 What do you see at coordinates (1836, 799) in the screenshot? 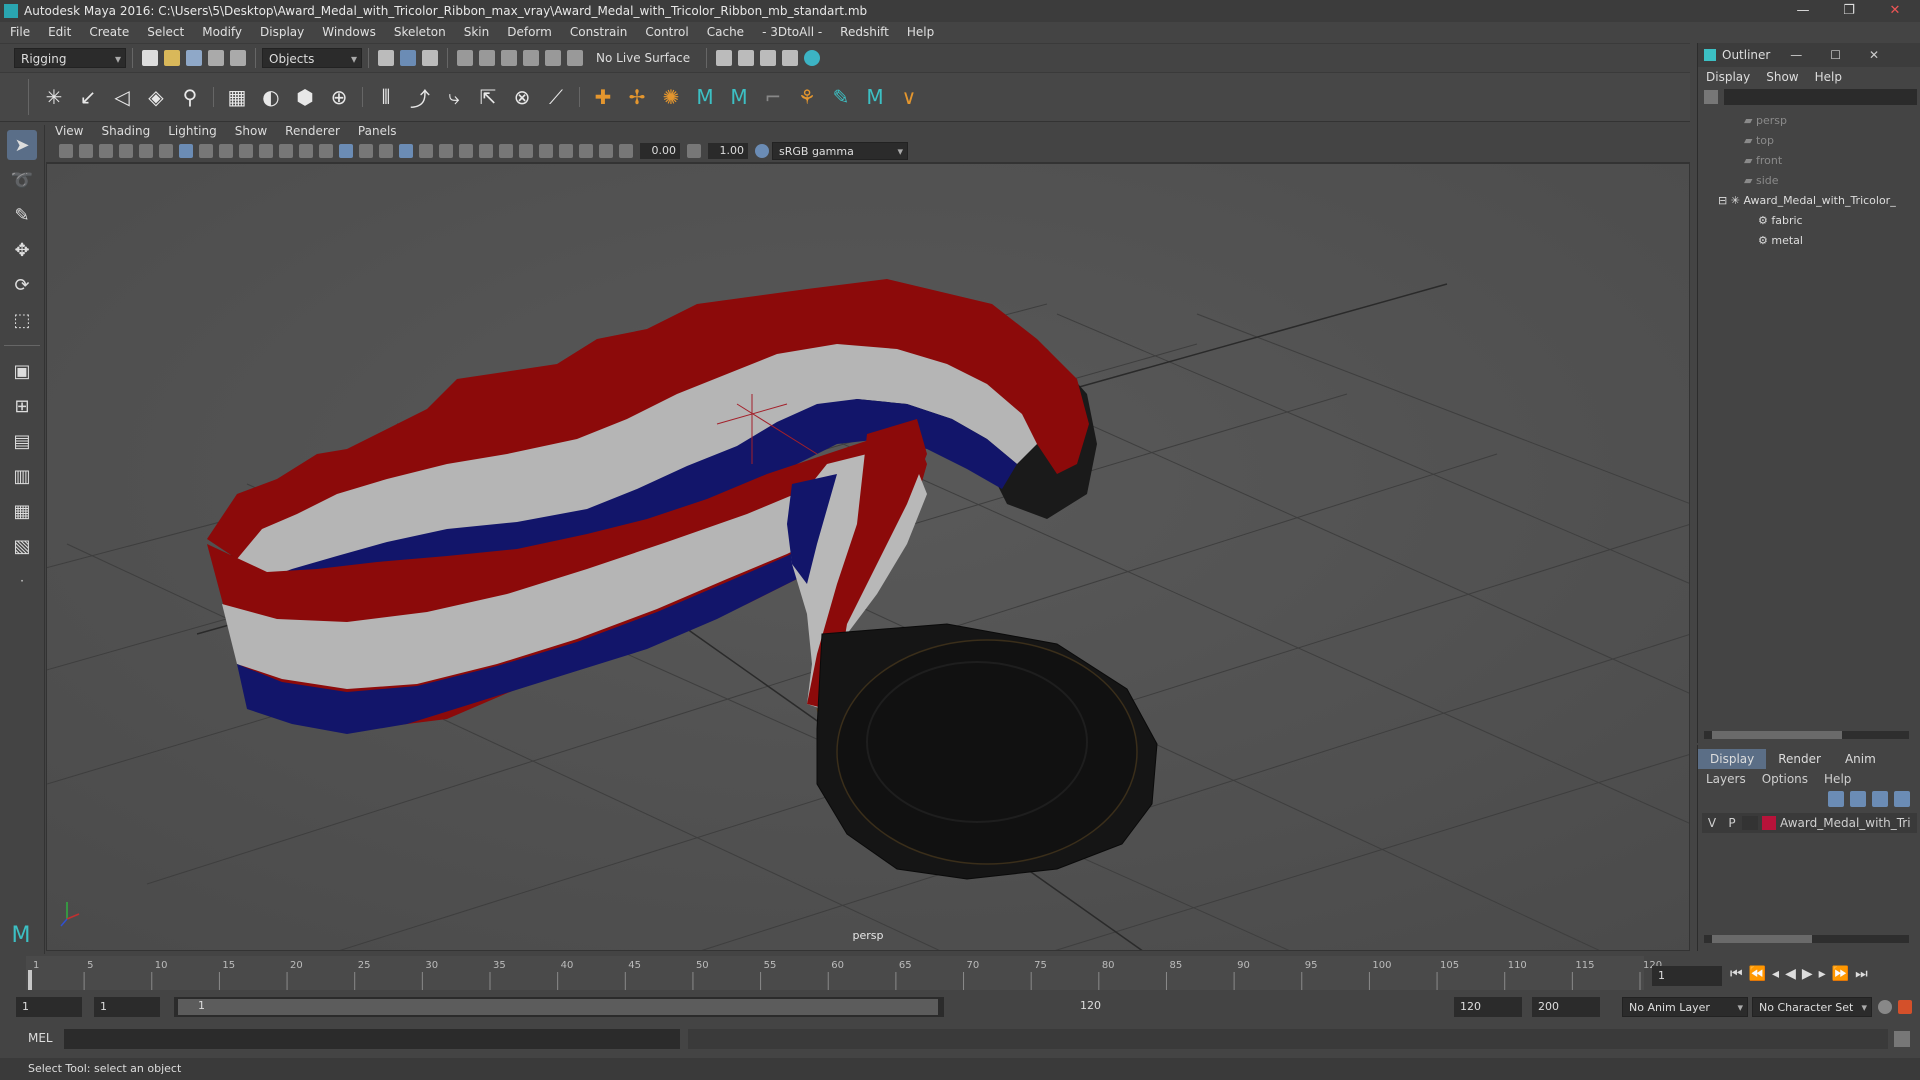
I see `move-layer-up-icon` at bounding box center [1836, 799].